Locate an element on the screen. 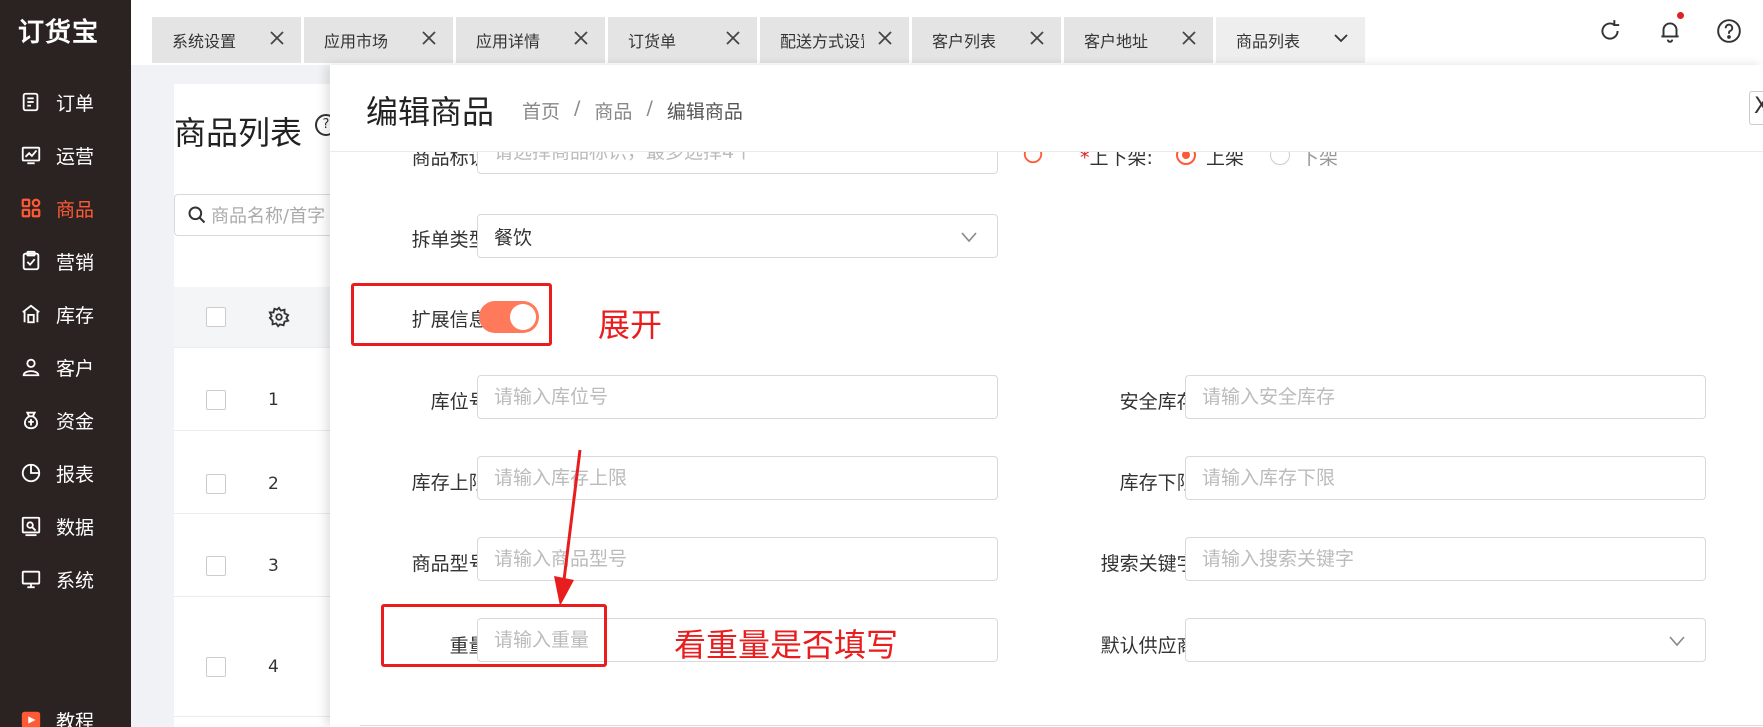 The height and width of the screenshot is (727, 1763). monitor-icon is located at coordinates (31, 579).